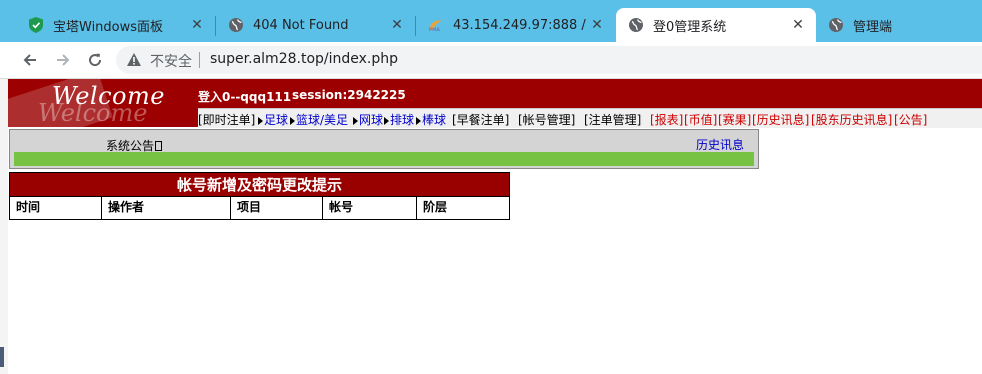  I want to click on menu-announcement: [公告], so click(910, 119).